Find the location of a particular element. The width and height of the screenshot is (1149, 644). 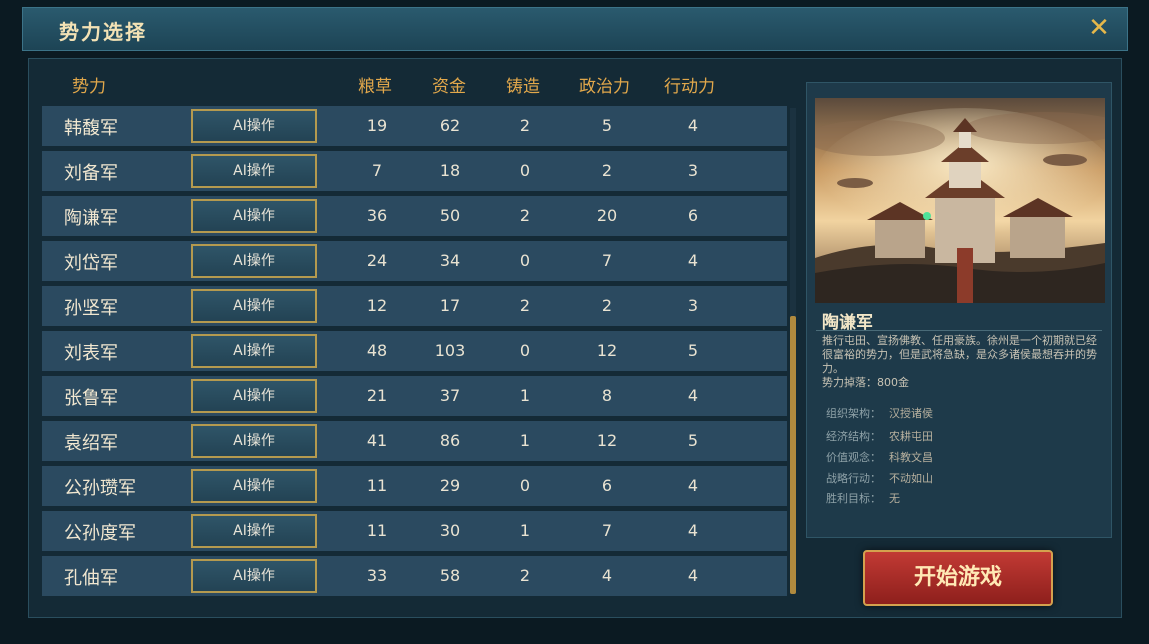

field-organization: 组织架构： 汉授诸侯 is located at coordinates (879, 413).